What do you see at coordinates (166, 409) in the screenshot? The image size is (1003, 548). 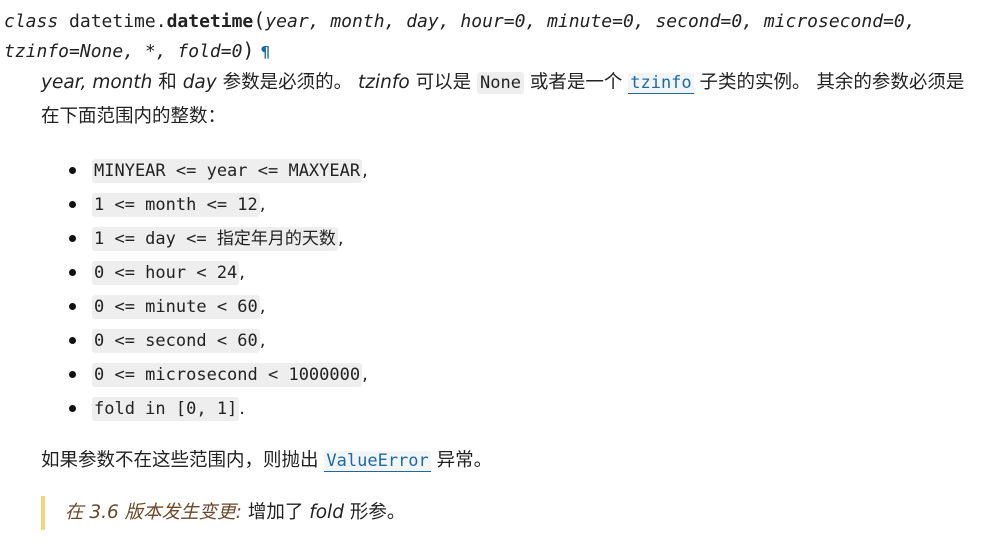 I see `constraint-code: fold in [0, 1]` at bounding box center [166, 409].